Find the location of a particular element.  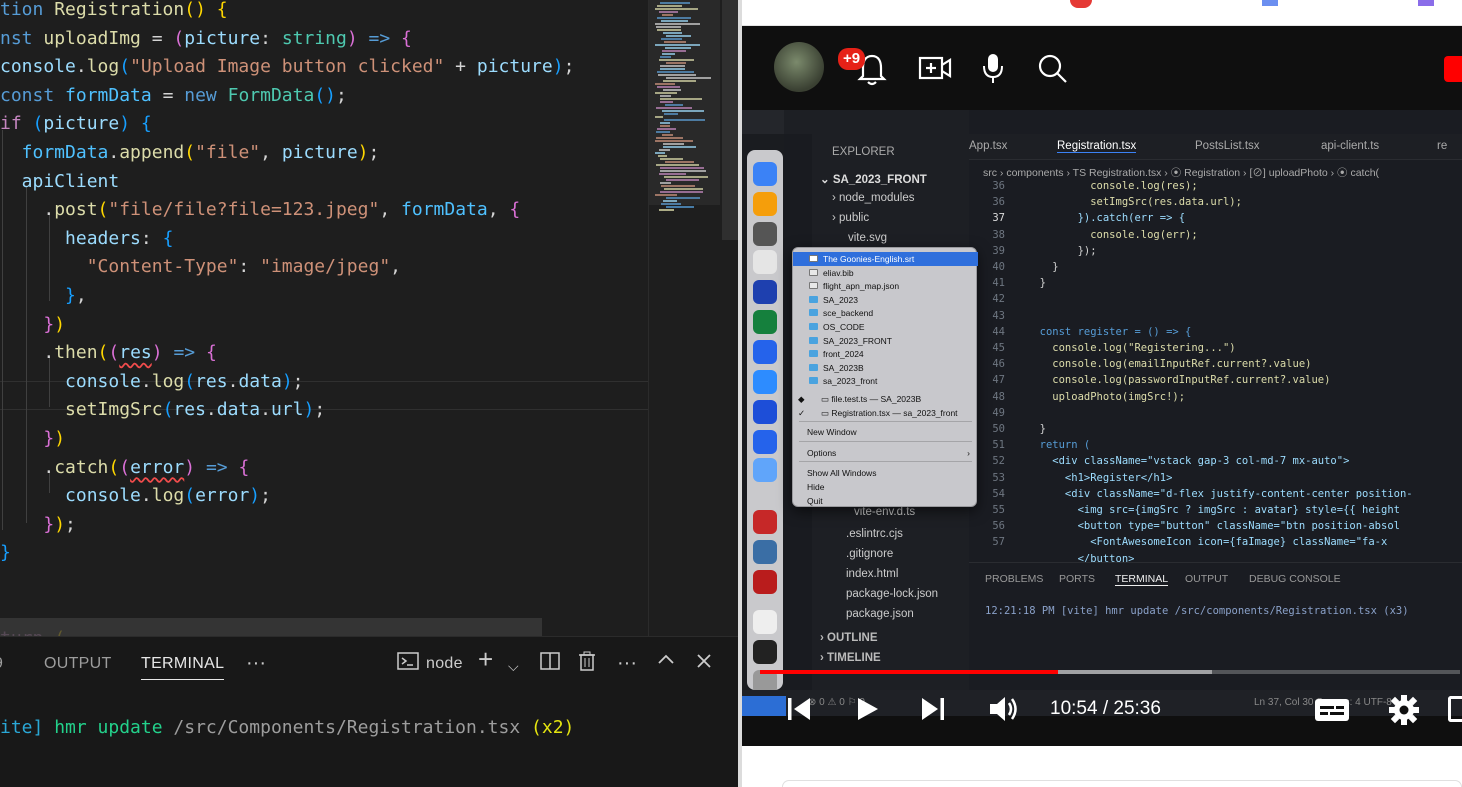

explorer-item: index.html is located at coordinates (872, 574).